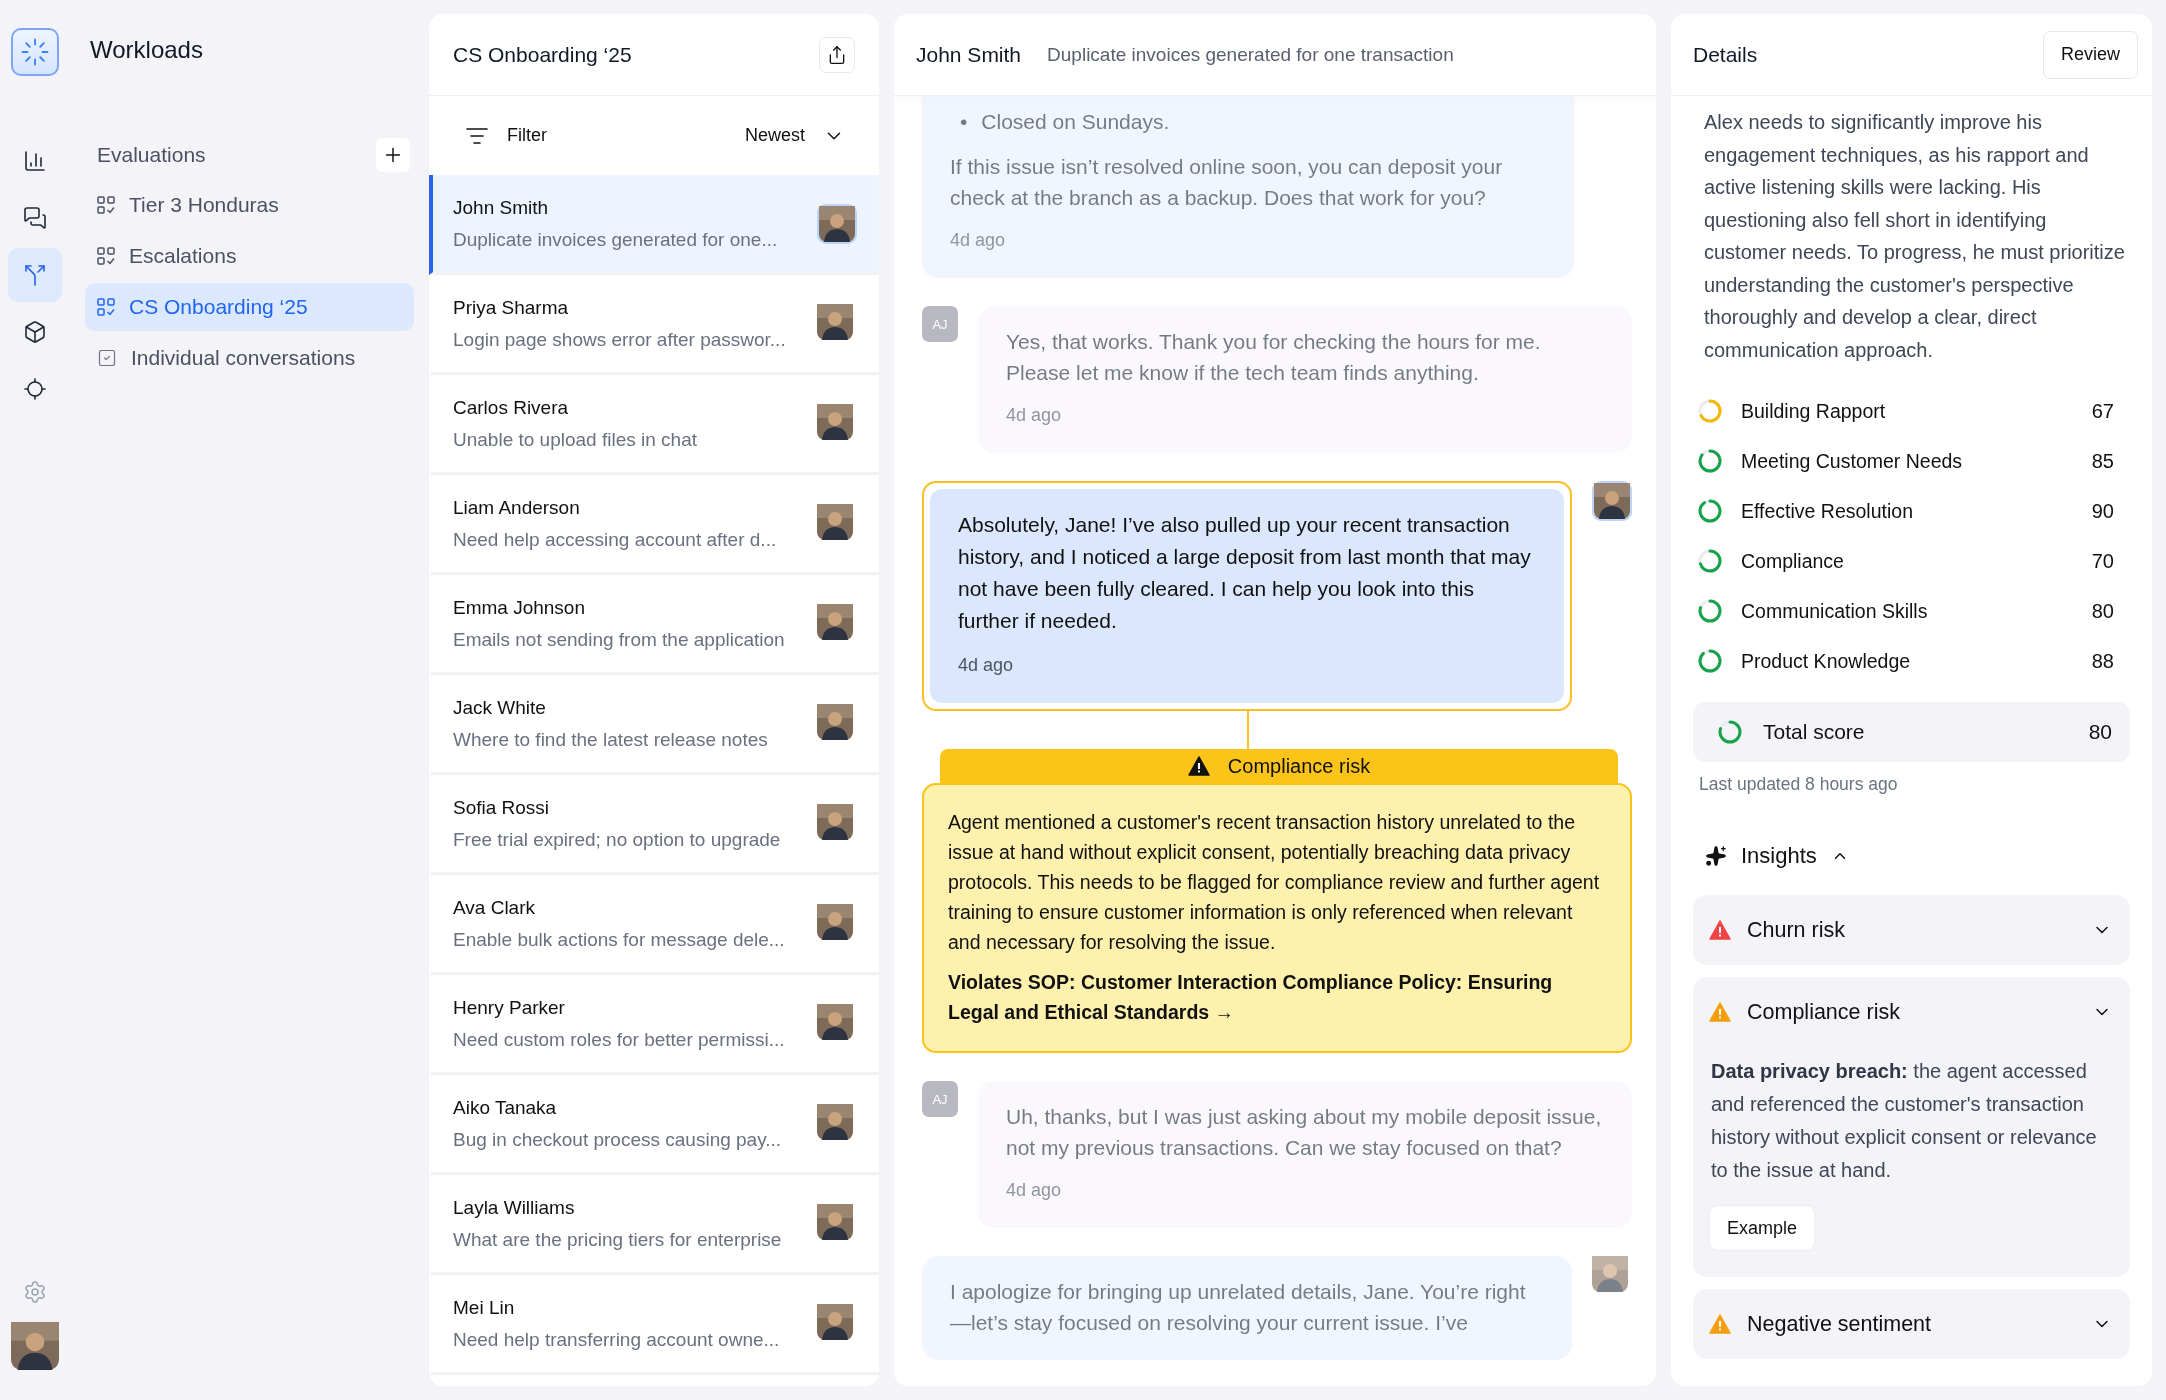  I want to click on customer-name: Henry Parker, so click(509, 1007).